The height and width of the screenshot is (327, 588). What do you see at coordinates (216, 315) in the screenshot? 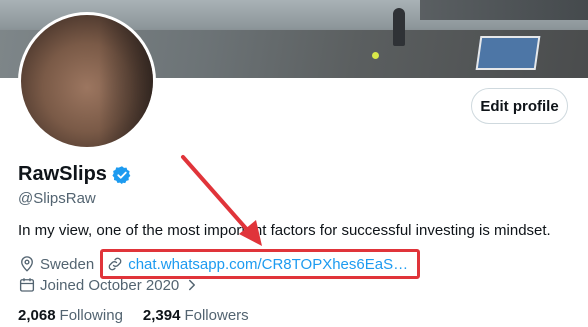
I see `followers-label: Followers` at bounding box center [216, 315].